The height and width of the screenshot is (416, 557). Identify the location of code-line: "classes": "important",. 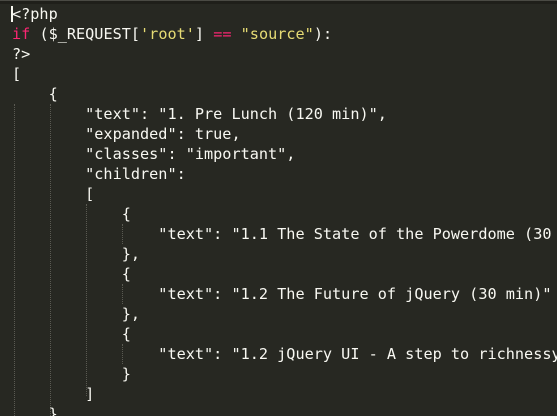
(284, 154).